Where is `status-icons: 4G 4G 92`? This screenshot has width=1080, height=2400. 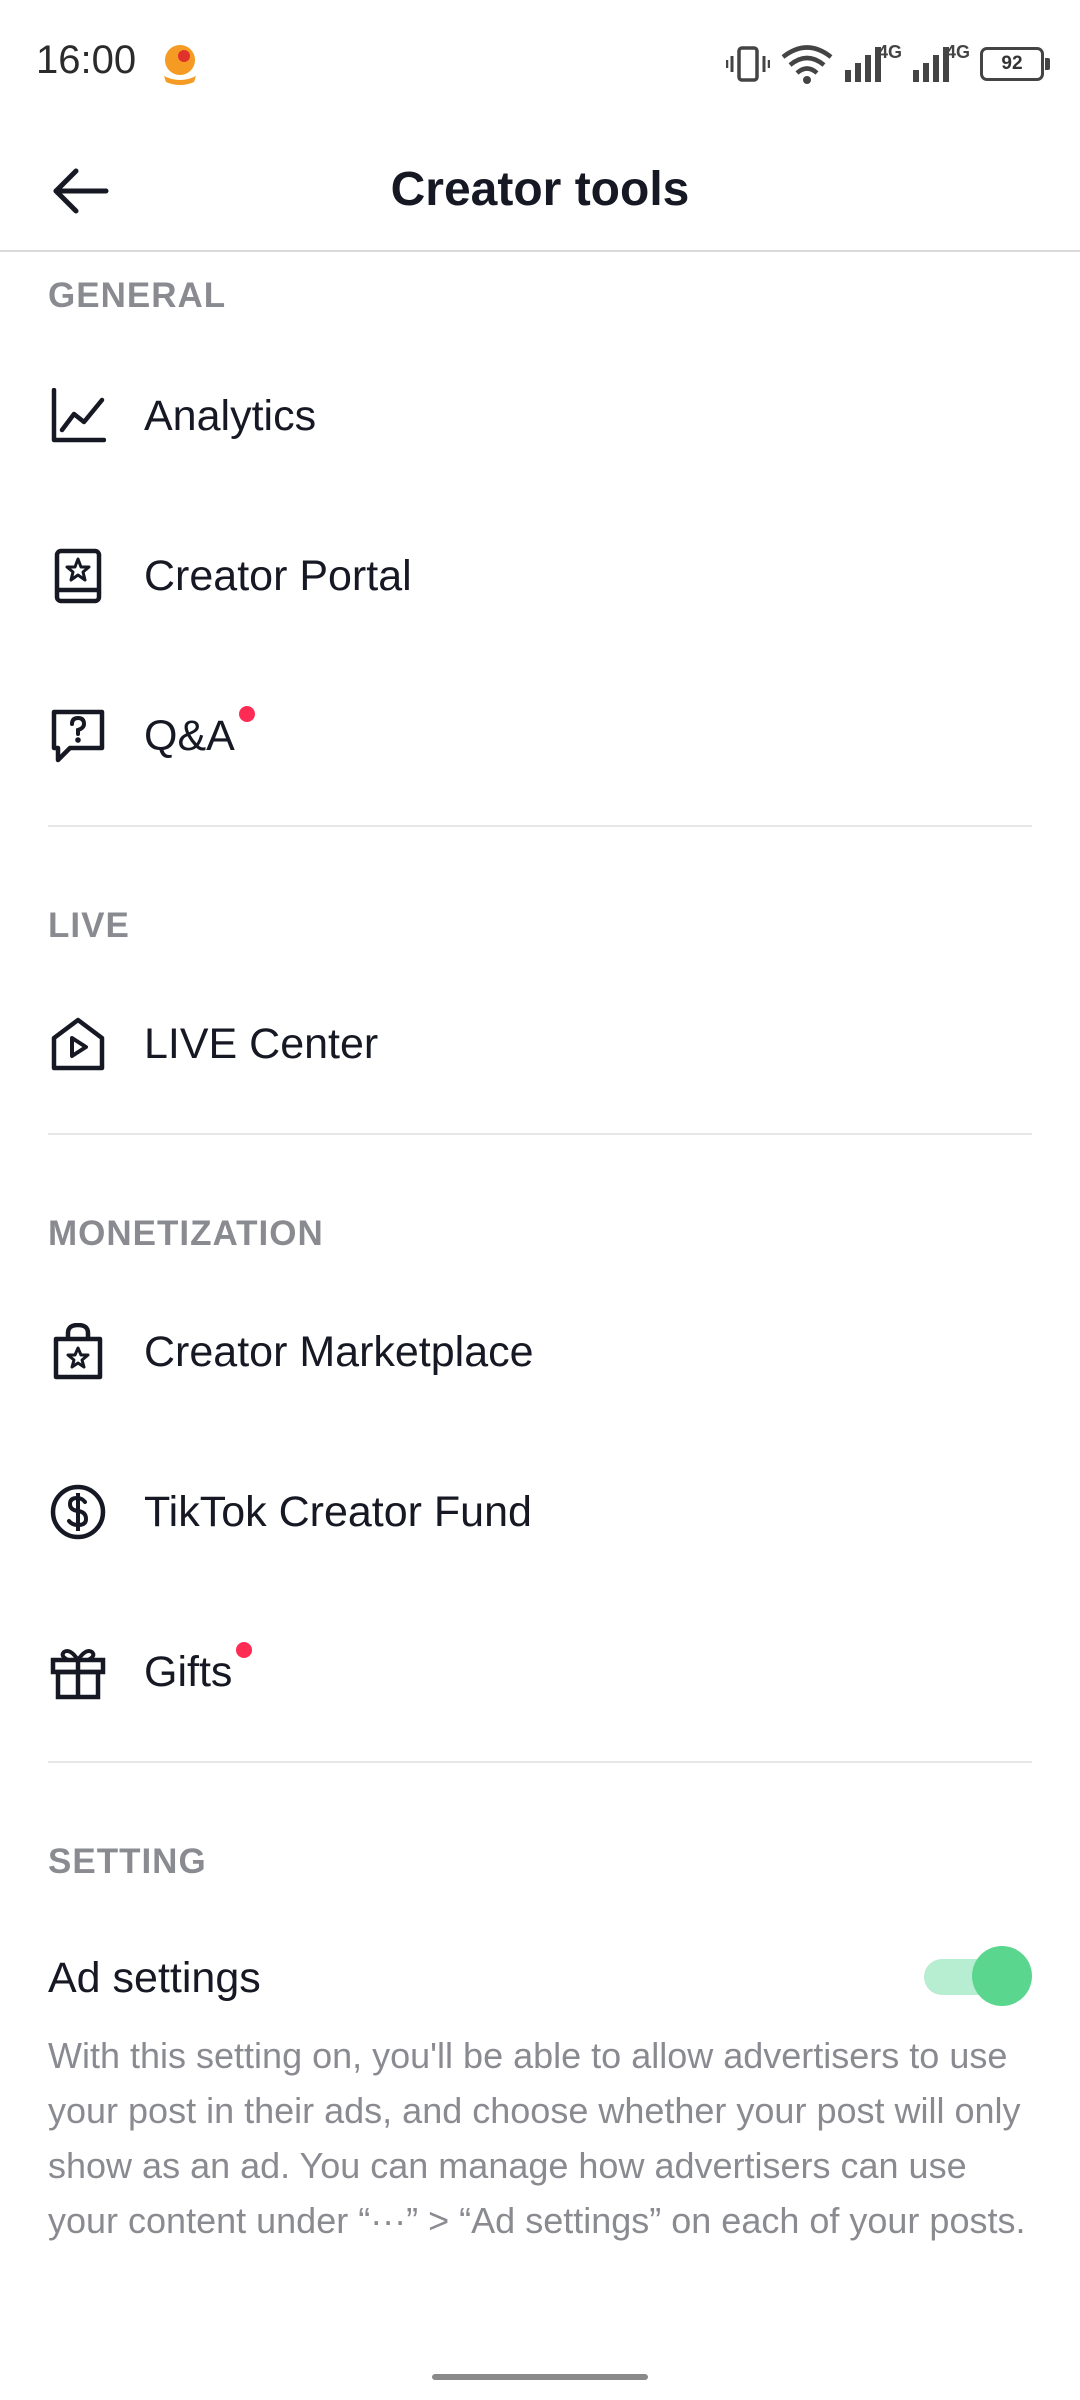 status-icons: 4G 4G 92 is located at coordinates (887, 64).